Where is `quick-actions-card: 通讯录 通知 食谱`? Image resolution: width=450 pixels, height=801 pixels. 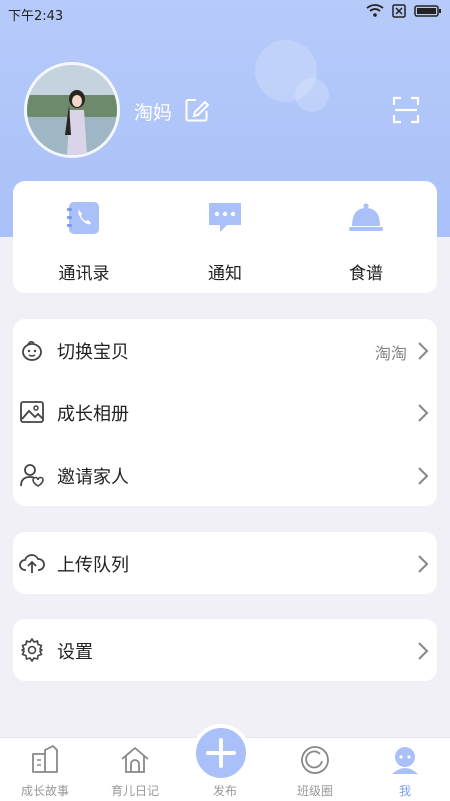
quick-actions-card: 通讯录 通知 食谱 is located at coordinates (225, 237).